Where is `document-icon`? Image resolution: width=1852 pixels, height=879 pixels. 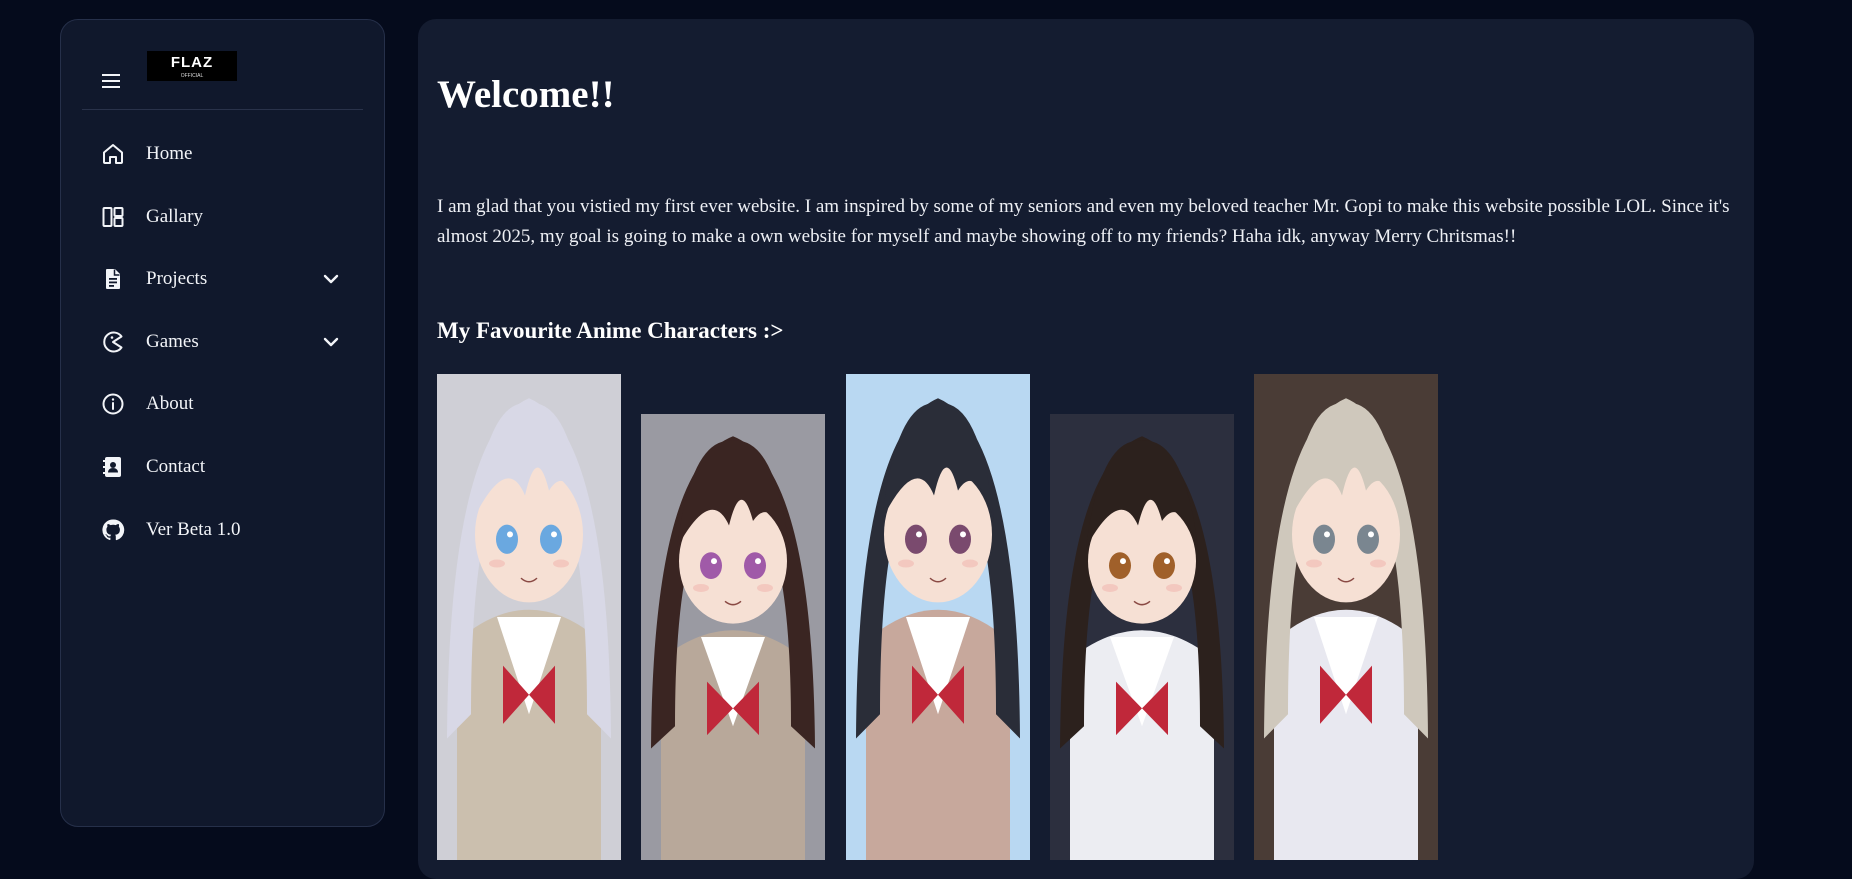
document-icon is located at coordinates (113, 279).